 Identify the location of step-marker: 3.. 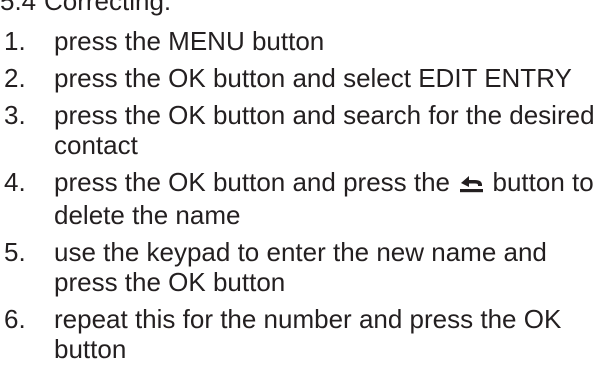
(15, 115).